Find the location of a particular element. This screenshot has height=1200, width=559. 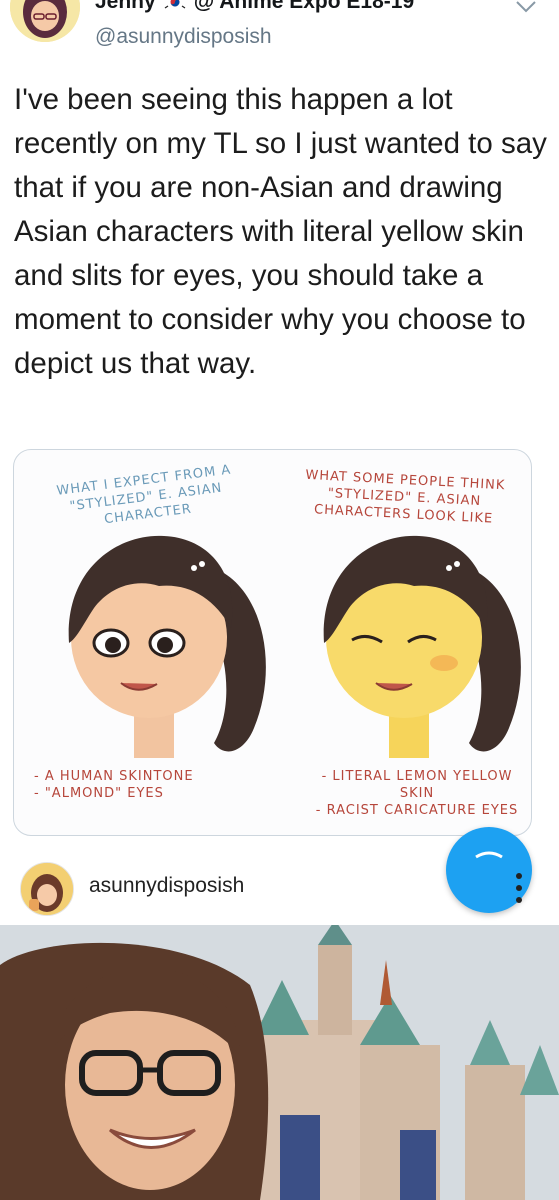

left-portrait-illustration is located at coordinates (167, 646).